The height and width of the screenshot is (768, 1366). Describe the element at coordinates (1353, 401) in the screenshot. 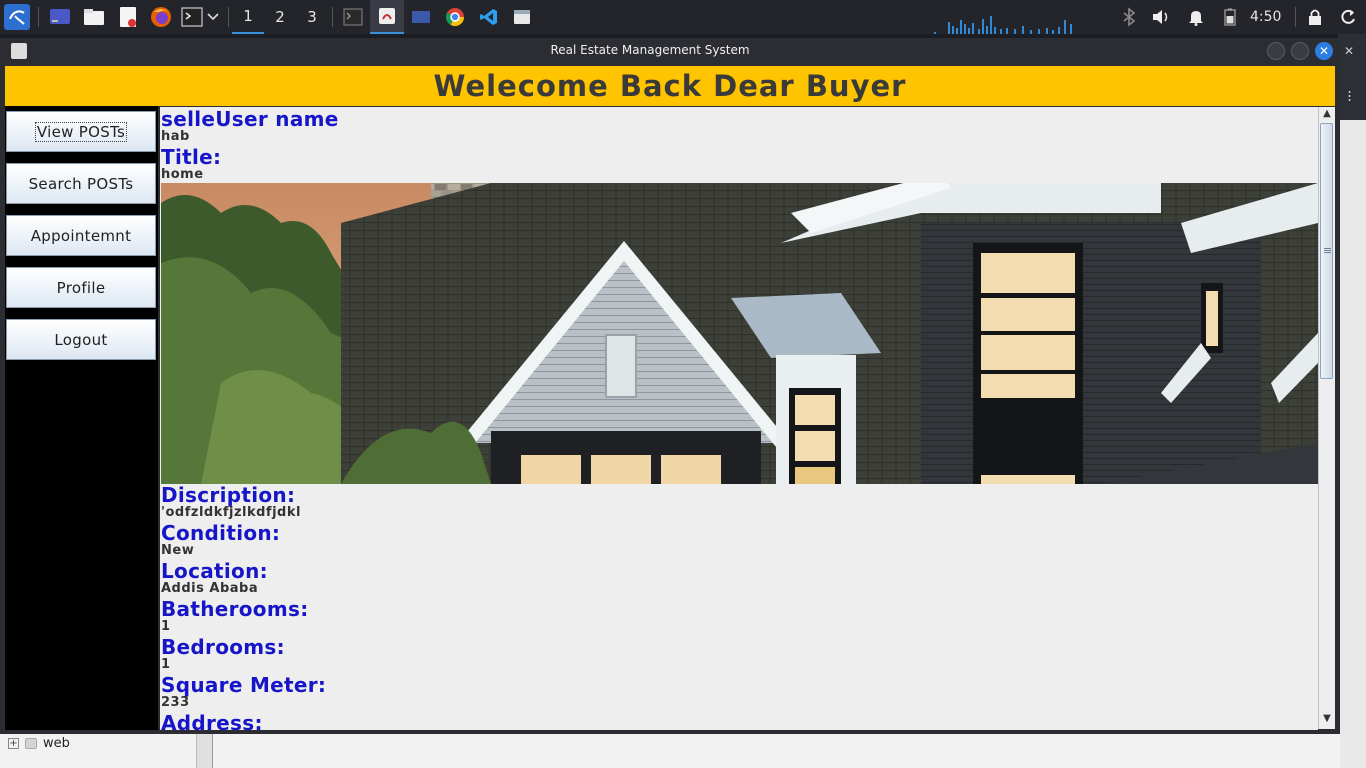

I see `background-window-edge` at that location.